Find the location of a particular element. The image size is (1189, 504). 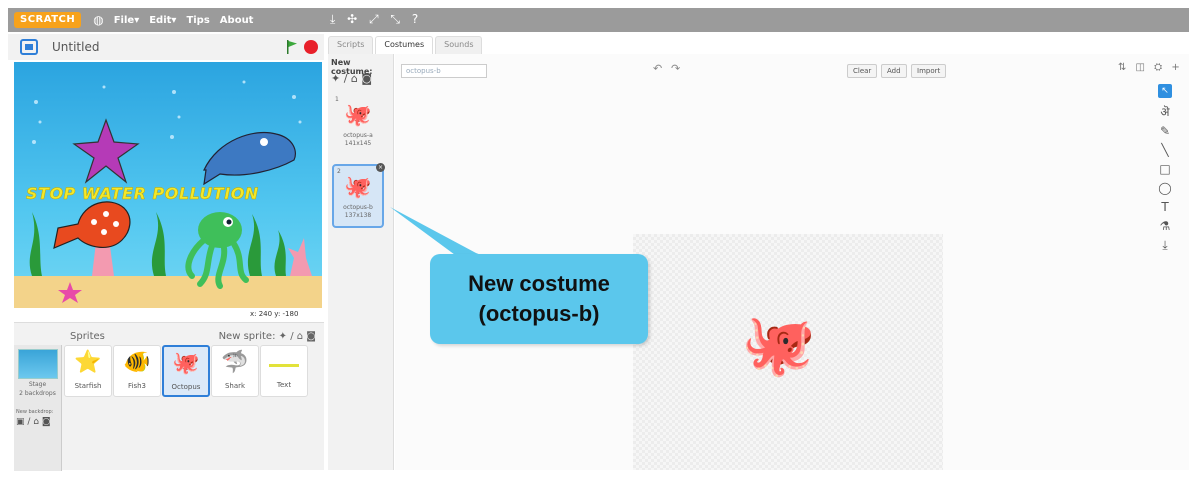

stage-label: Stage is located at coordinates (37, 384).